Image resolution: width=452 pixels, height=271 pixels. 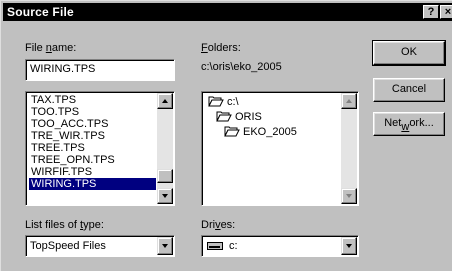 I want to click on folder-tree-scrollbar, so click(x=349, y=148).